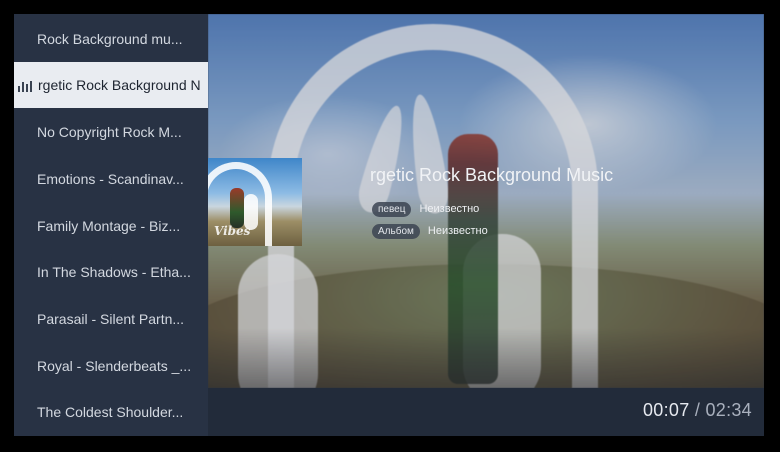 The width and height of the screenshot is (780, 452). What do you see at coordinates (255, 202) in the screenshot?
I see `album-art-thumbnail: Vibes` at bounding box center [255, 202].